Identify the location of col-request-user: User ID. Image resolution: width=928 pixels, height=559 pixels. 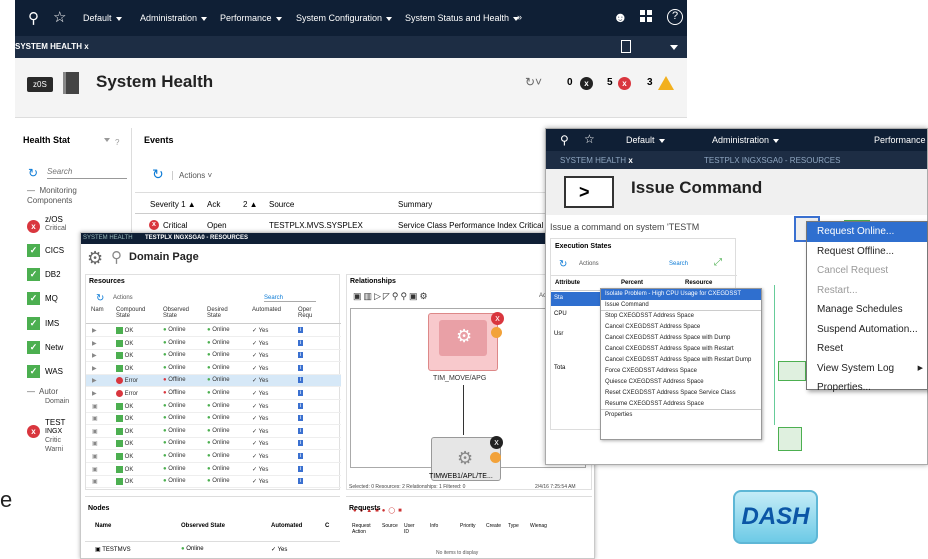
(411, 529).